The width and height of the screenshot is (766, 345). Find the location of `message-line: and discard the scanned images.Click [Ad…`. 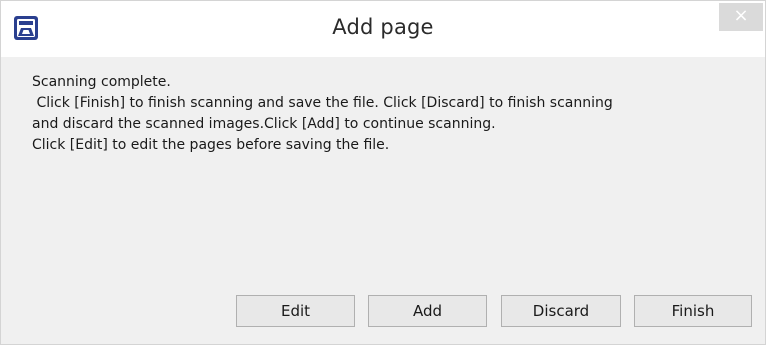

message-line: and discard the scanned images.Click [Ad… is located at coordinates (264, 124).